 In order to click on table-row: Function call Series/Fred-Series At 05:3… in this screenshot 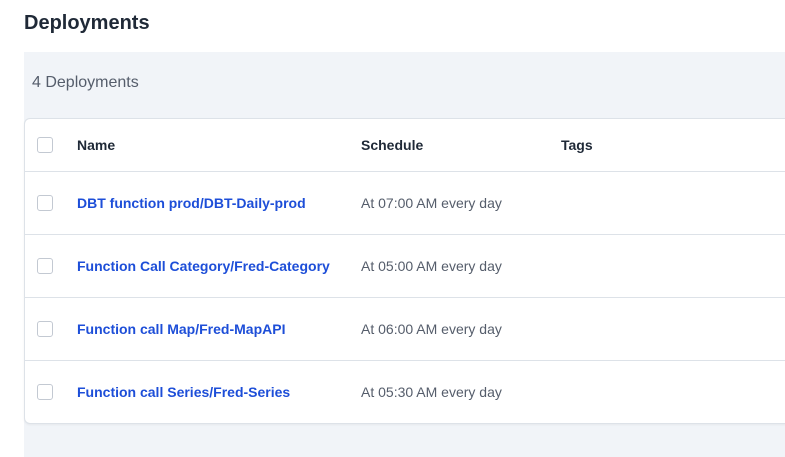, I will do `click(405, 392)`.